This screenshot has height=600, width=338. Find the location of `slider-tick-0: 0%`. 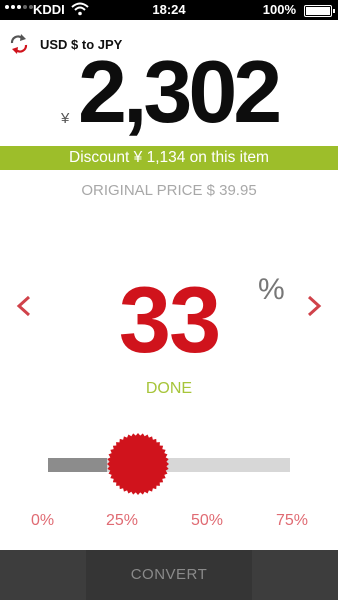

slider-tick-0: 0% is located at coordinates (43, 520).